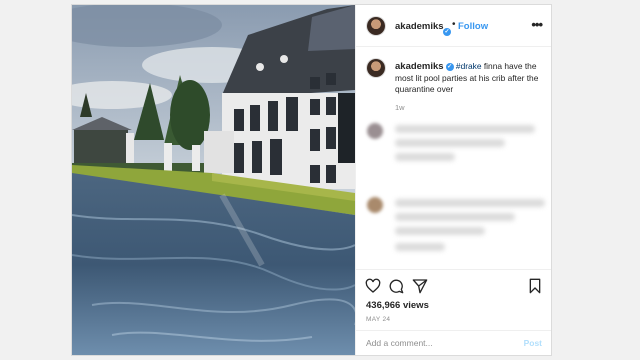 Image resolution: width=640 pixels, height=360 pixels. What do you see at coordinates (535, 286) in the screenshot?
I see `bookmark-icon` at bounding box center [535, 286].